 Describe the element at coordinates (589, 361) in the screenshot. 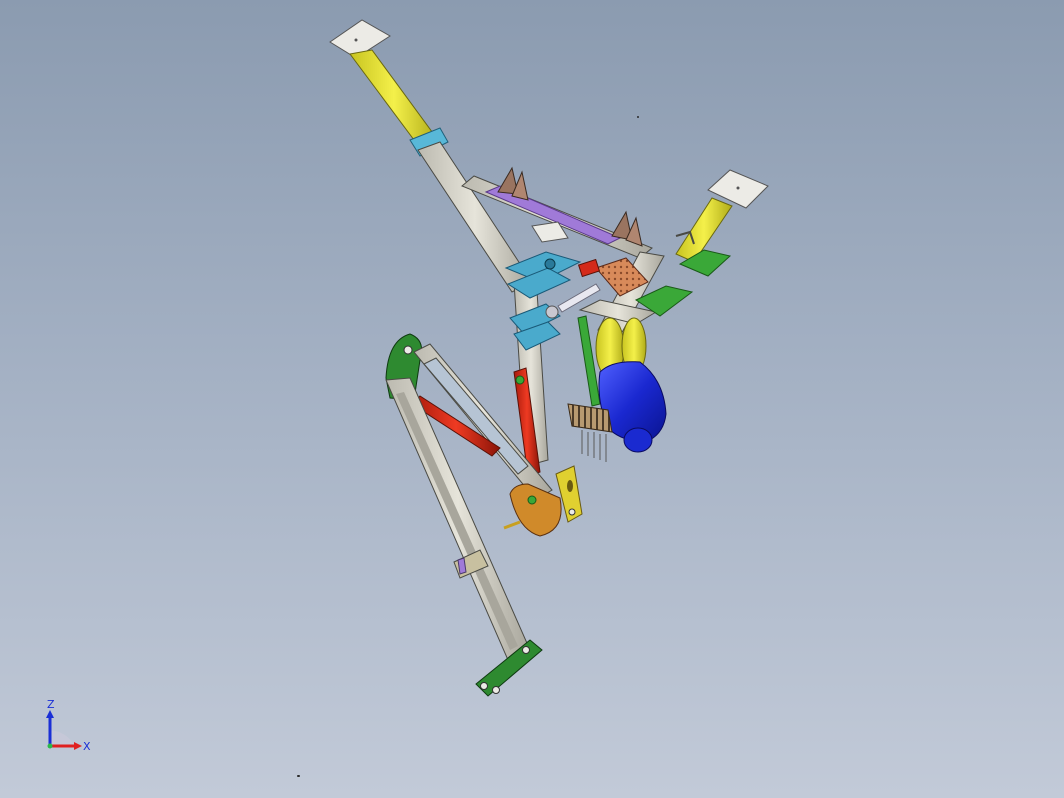

I see `green-vertical-rod` at that location.